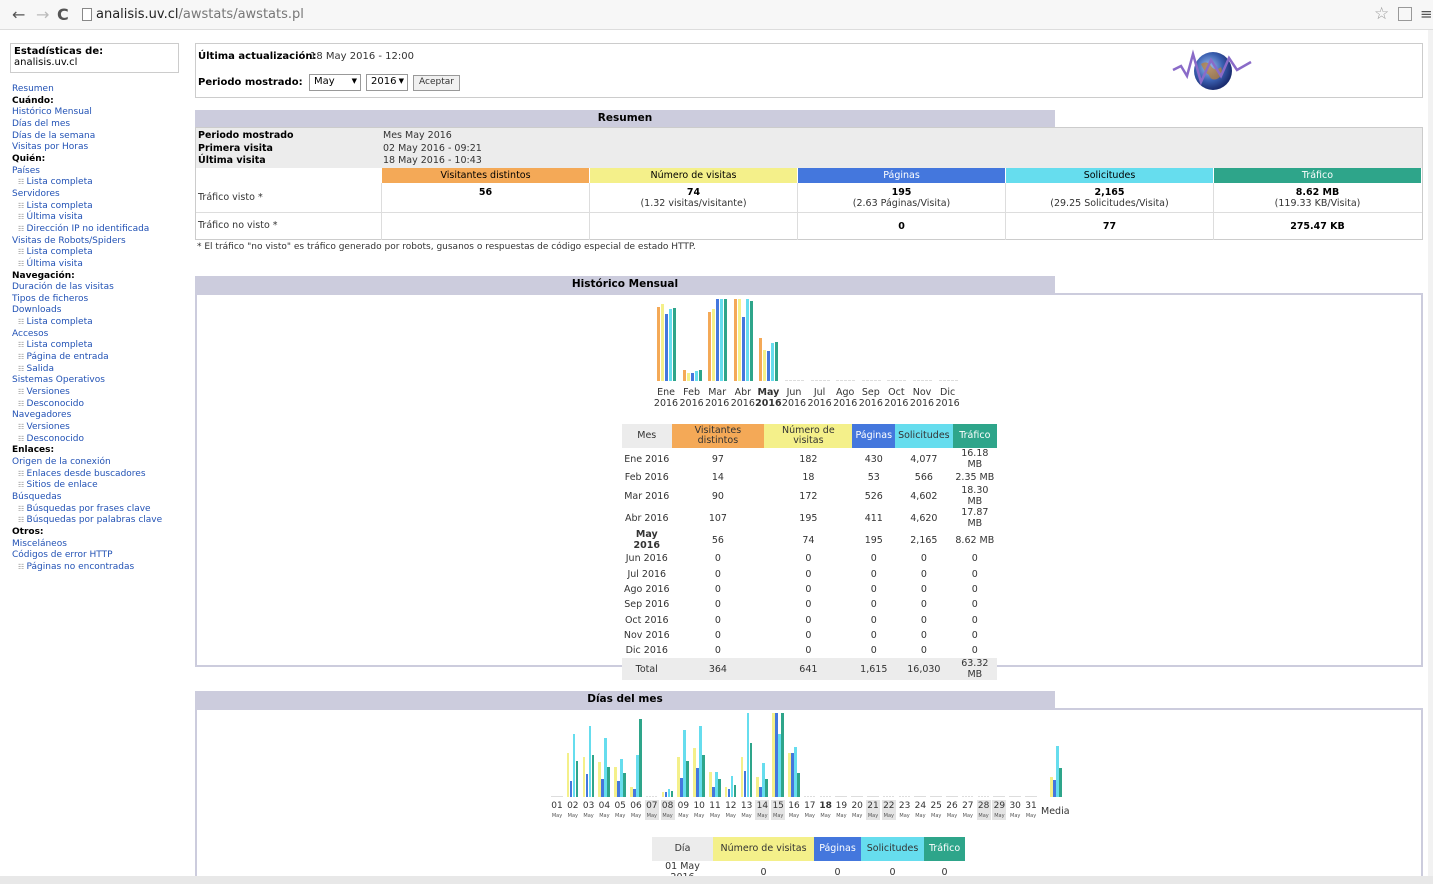 This screenshot has width=1433, height=884. I want to click on accept-button: Aceptar, so click(436, 83).